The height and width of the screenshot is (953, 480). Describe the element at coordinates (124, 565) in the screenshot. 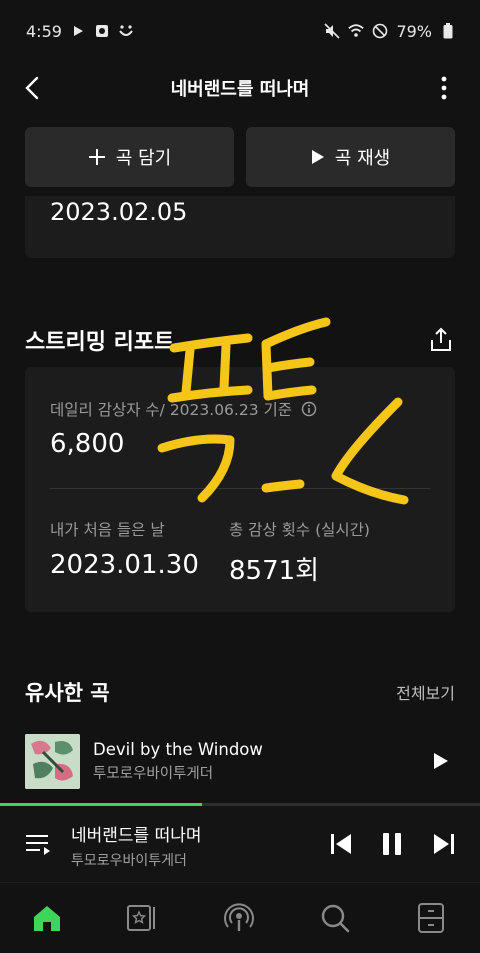

I see `first-listen-value: 2023.01.30` at that location.